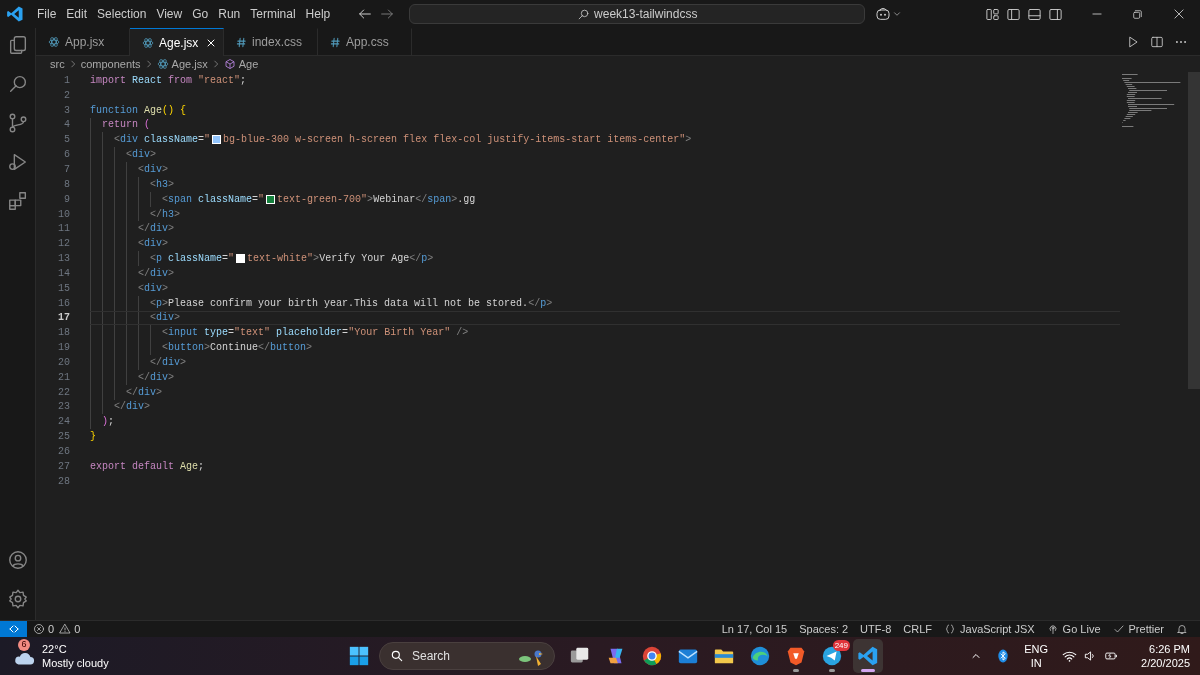  I want to click on split-editor-icon, so click(1157, 41).